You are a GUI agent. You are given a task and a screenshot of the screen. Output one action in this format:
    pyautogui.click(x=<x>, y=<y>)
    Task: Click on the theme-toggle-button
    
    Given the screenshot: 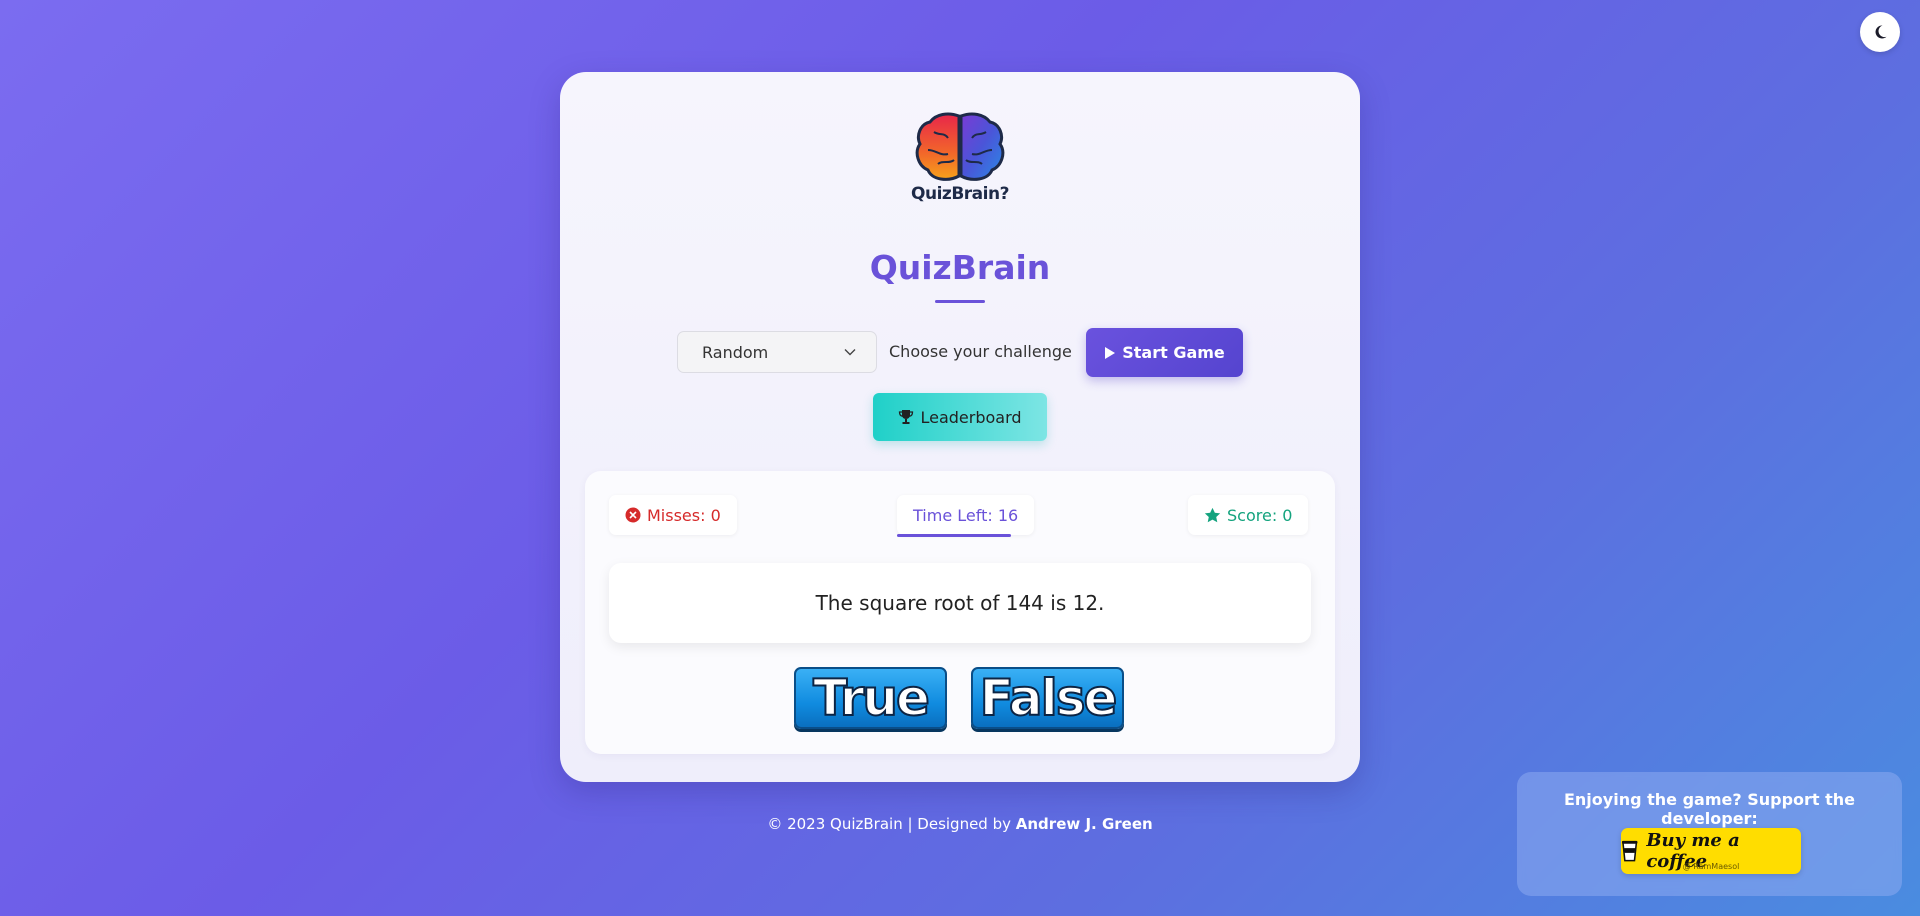 What is the action you would take?
    pyautogui.click(x=1880, y=32)
    